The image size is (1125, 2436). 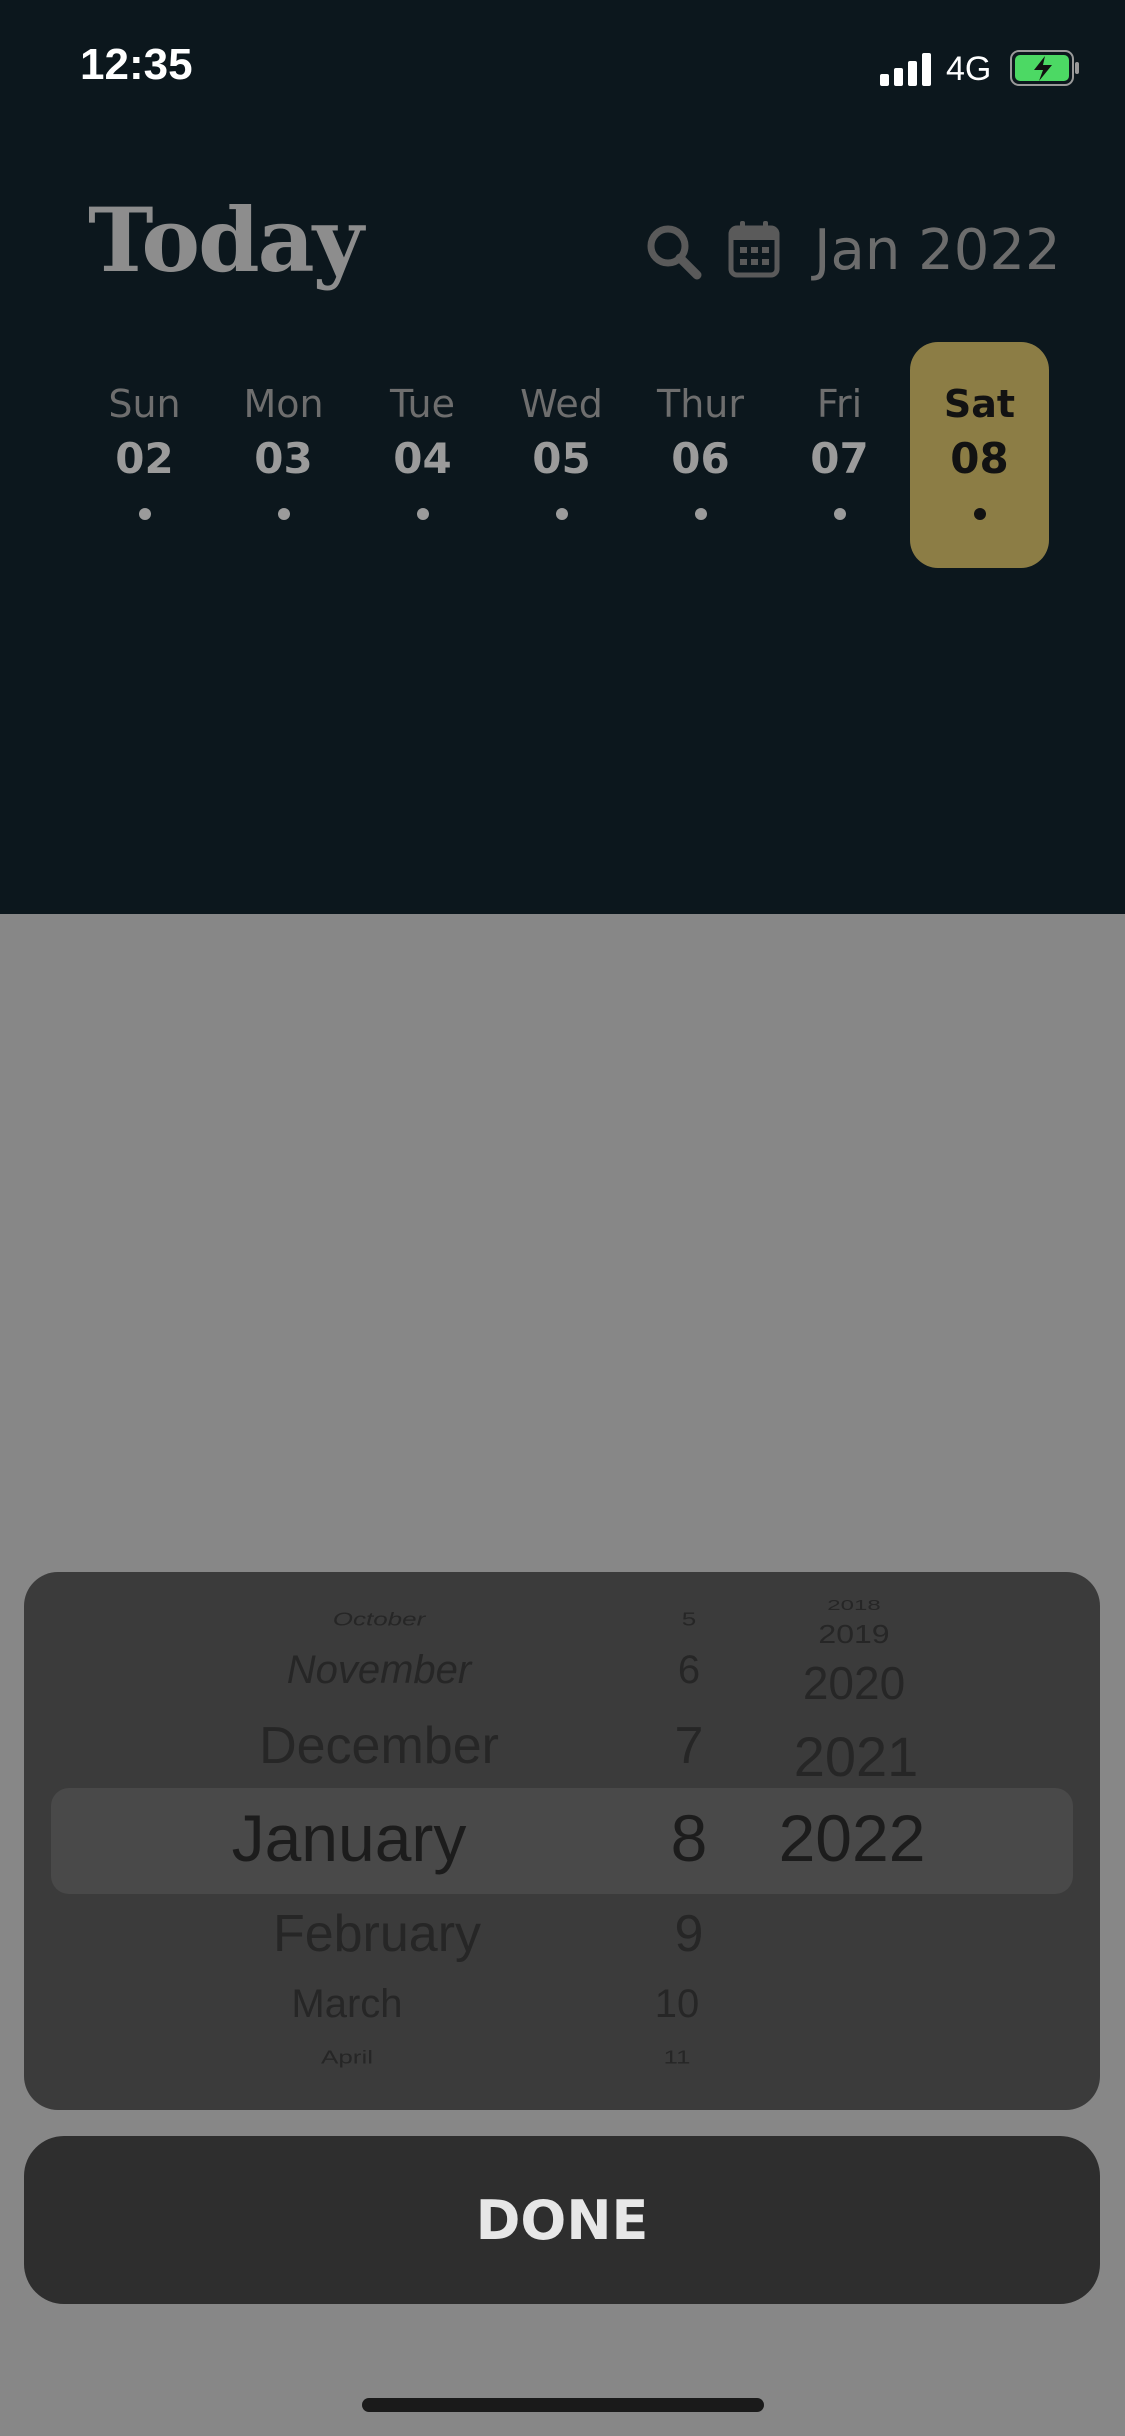 I want to click on picker-month-option: March, so click(x=347, y=2004).